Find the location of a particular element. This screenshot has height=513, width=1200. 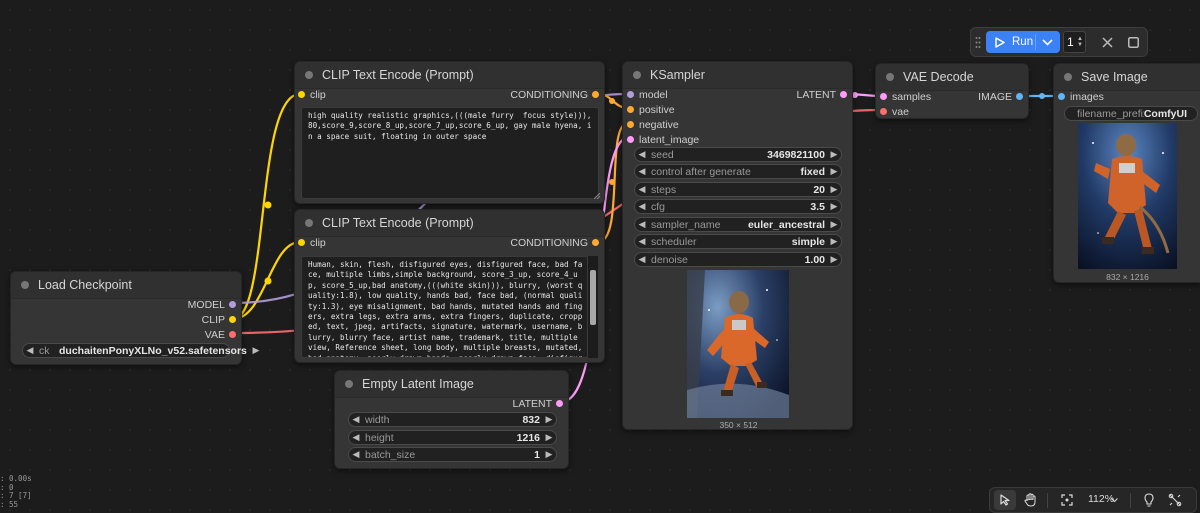

node-title: KSampler is located at coordinates (677, 75).